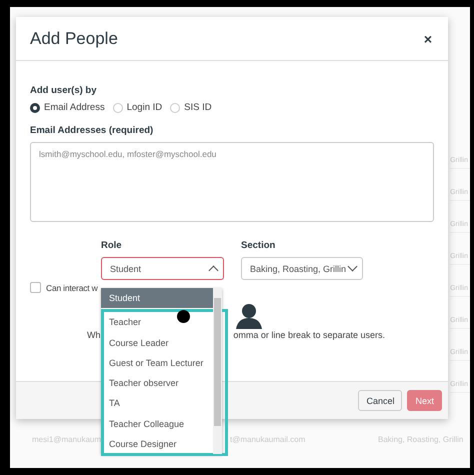 Image resolution: width=474 pixels, height=475 pixels. I want to click on close-button: ×, so click(428, 38).